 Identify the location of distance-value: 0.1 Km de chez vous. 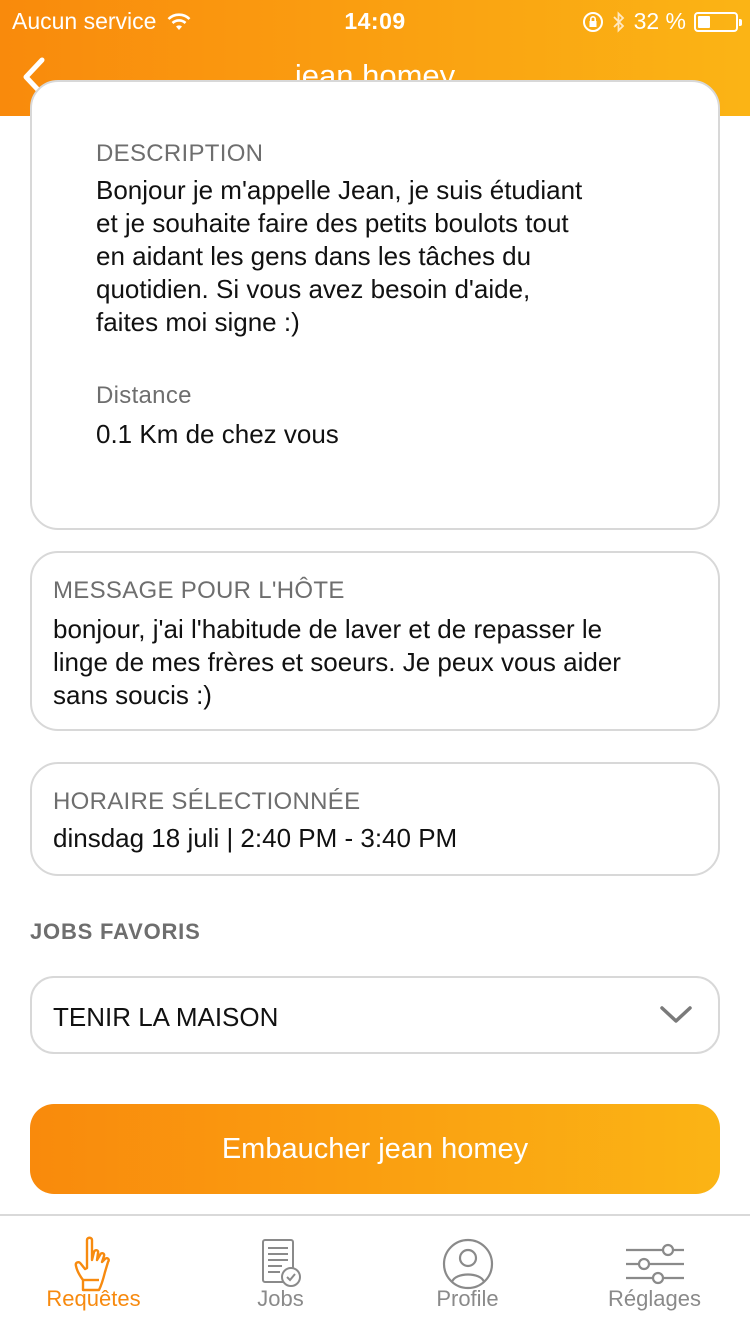
(217, 434).